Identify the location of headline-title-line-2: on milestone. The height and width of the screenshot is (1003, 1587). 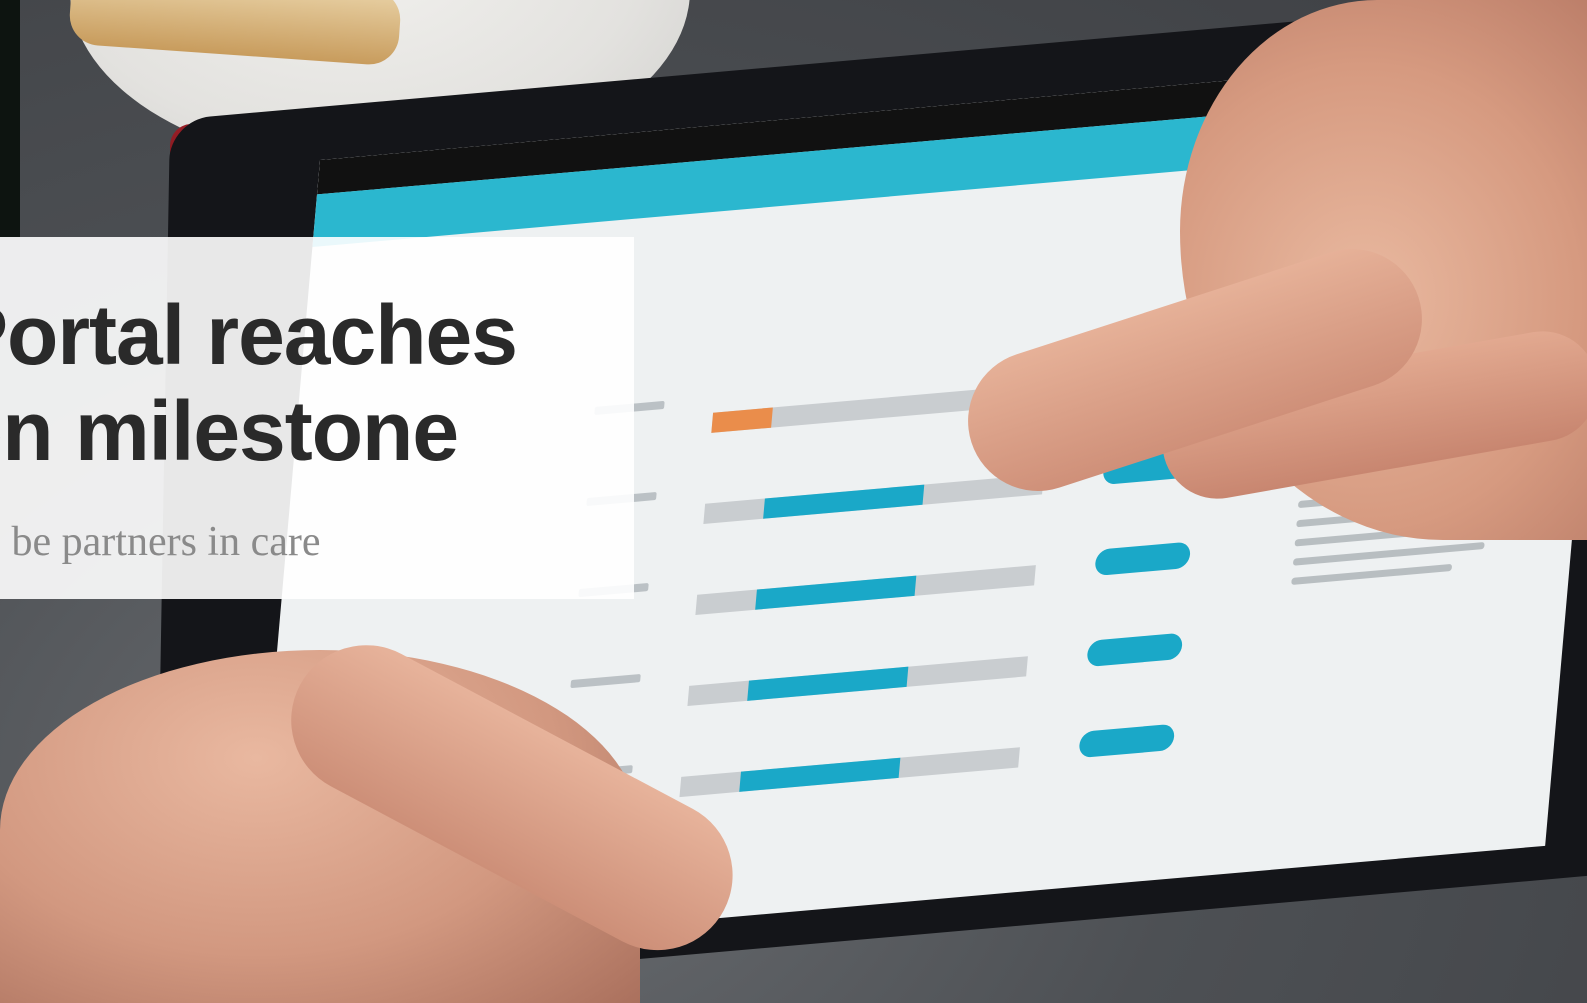
(229, 431).